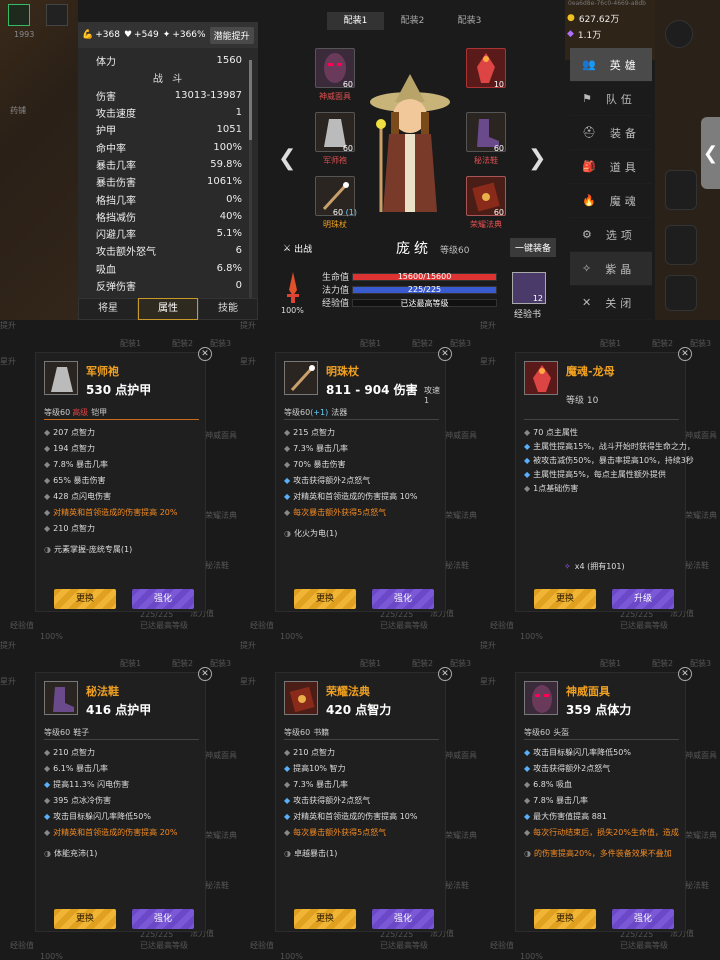  I want to click on battle-toggle: ⚔ 出战, so click(297, 249).